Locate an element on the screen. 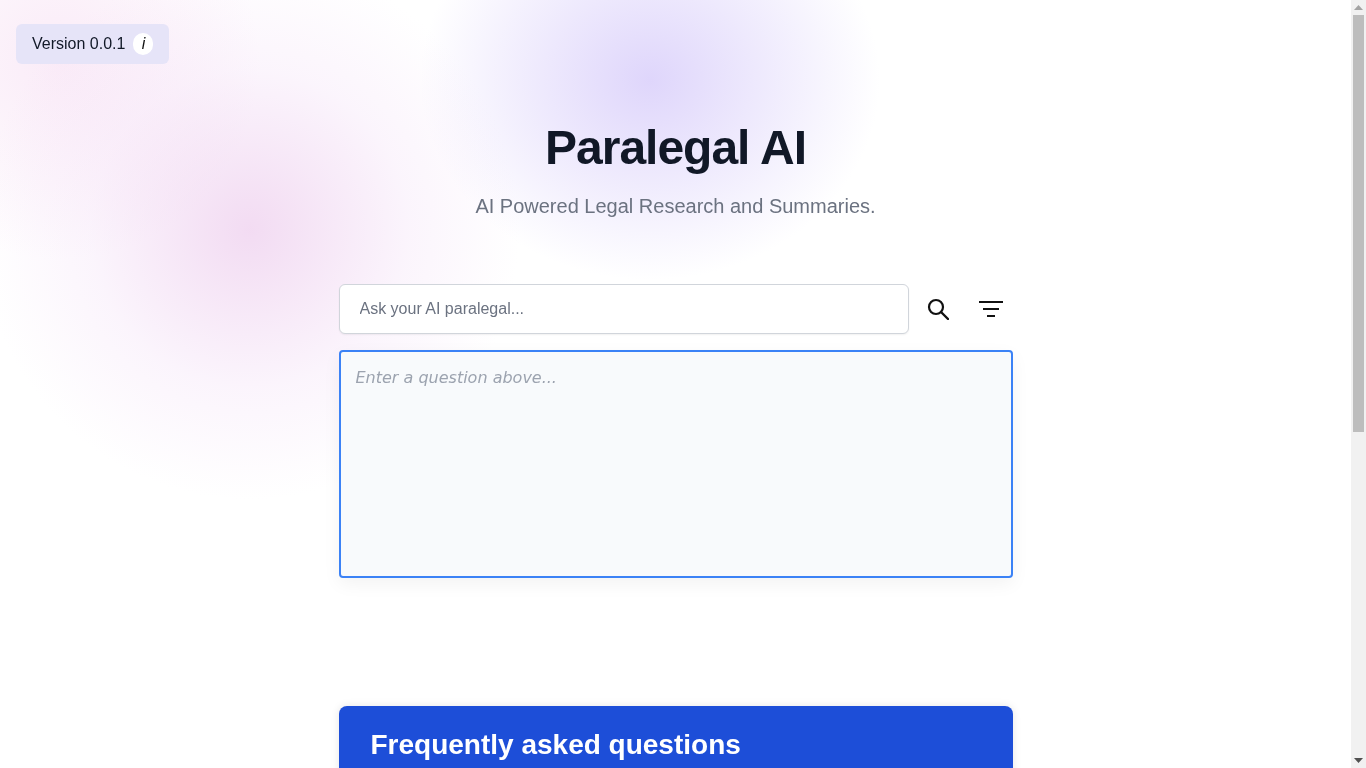 The height and width of the screenshot is (768, 1366). search-icon is located at coordinates (937, 309).